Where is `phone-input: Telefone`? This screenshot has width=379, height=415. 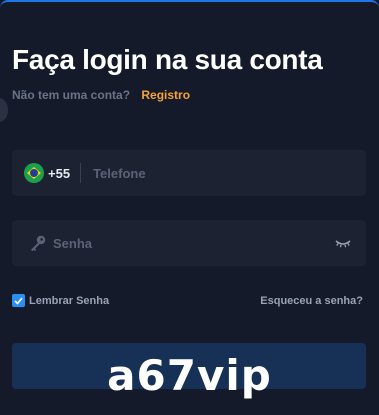 phone-input: Telefone is located at coordinates (119, 173).